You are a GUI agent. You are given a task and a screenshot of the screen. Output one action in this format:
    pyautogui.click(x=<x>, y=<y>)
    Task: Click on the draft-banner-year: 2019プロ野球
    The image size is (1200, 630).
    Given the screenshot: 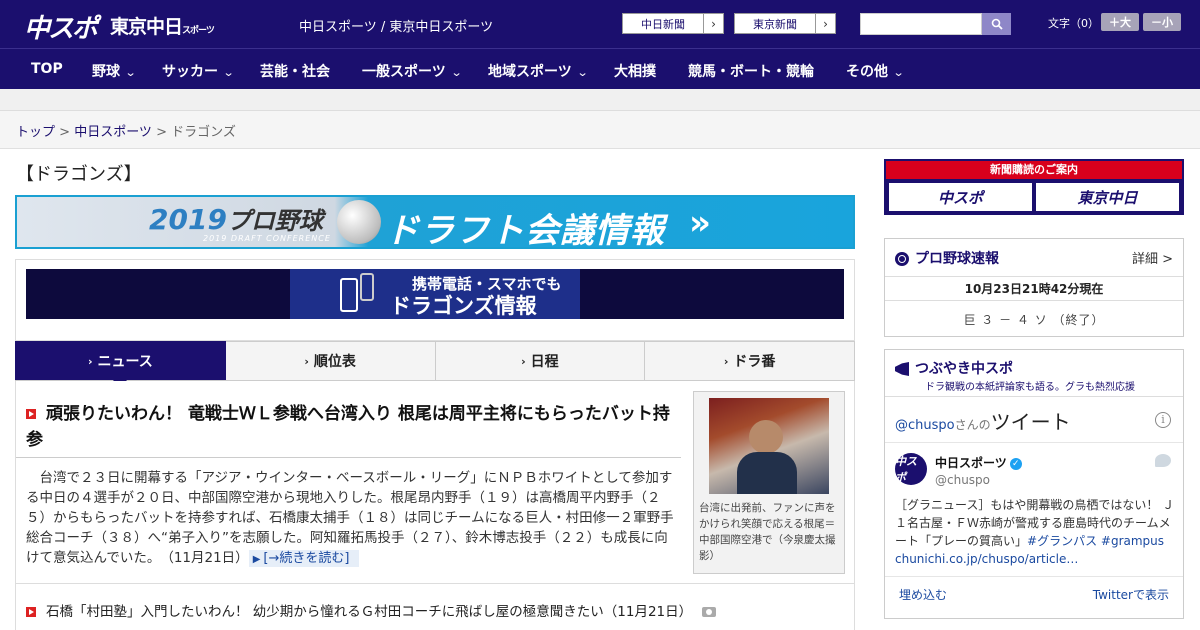 What is the action you would take?
    pyautogui.click(x=236, y=218)
    